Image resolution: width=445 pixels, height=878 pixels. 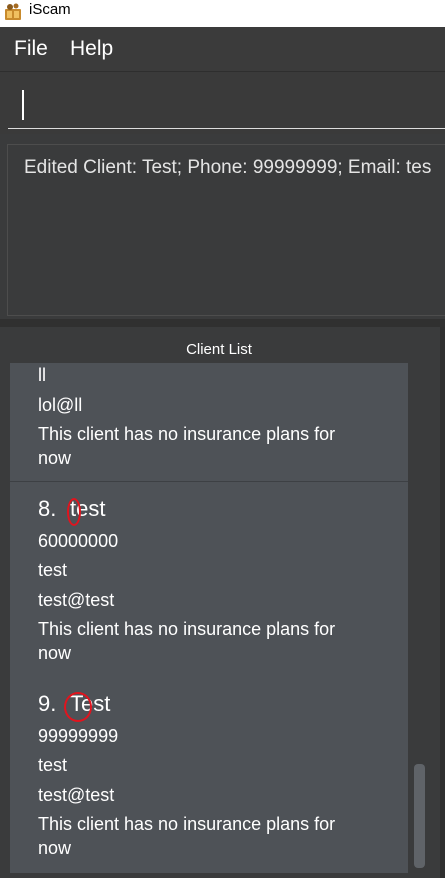 What do you see at coordinates (78, 736) in the screenshot?
I see `client-phone: 99999999` at bounding box center [78, 736].